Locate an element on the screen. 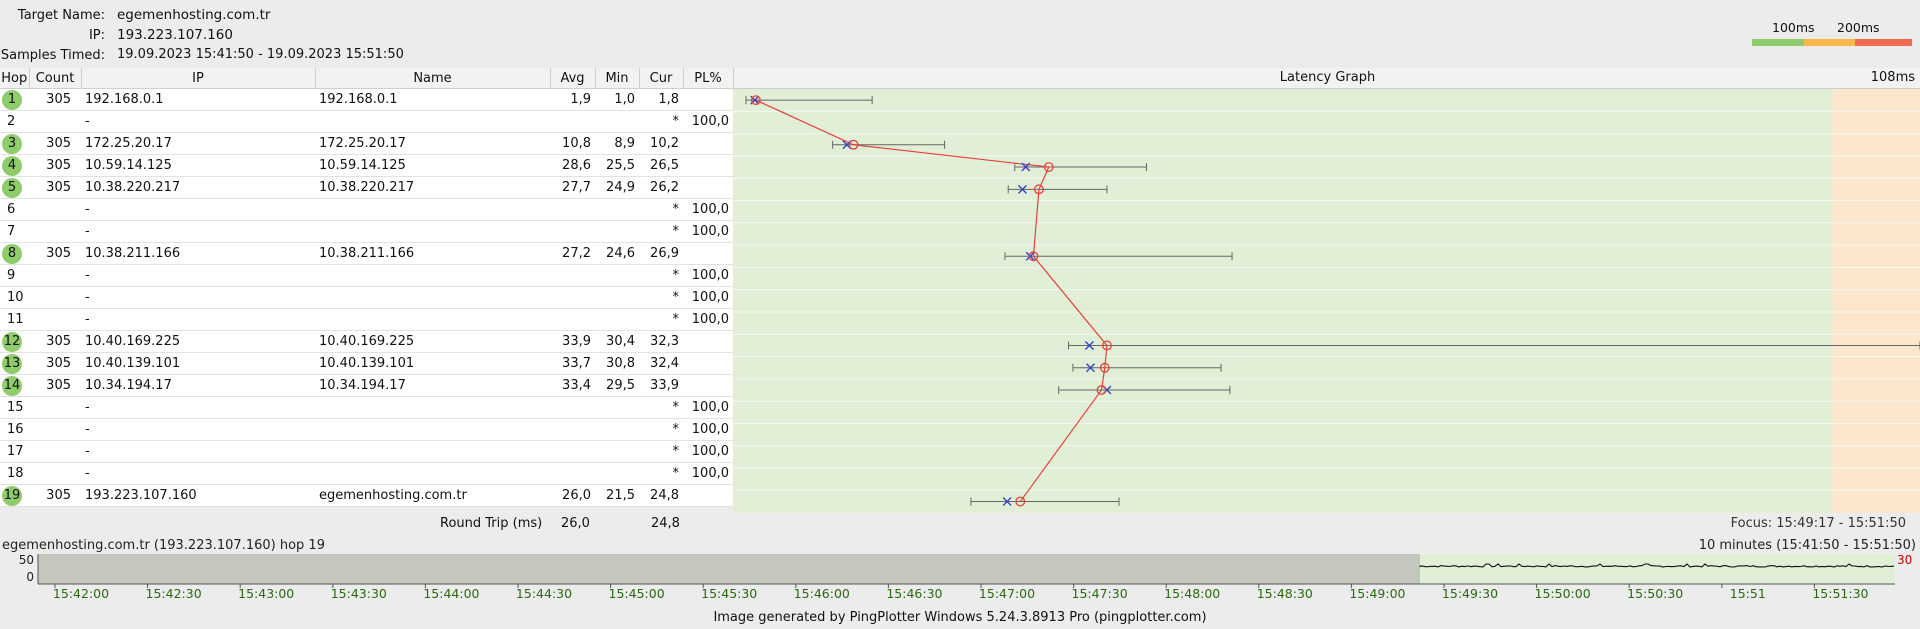 The height and width of the screenshot is (629, 1920). table-row: 3 305 172.25.20.17 172.25.20.17 10,8 8,9 10,2 is located at coordinates (366, 143).